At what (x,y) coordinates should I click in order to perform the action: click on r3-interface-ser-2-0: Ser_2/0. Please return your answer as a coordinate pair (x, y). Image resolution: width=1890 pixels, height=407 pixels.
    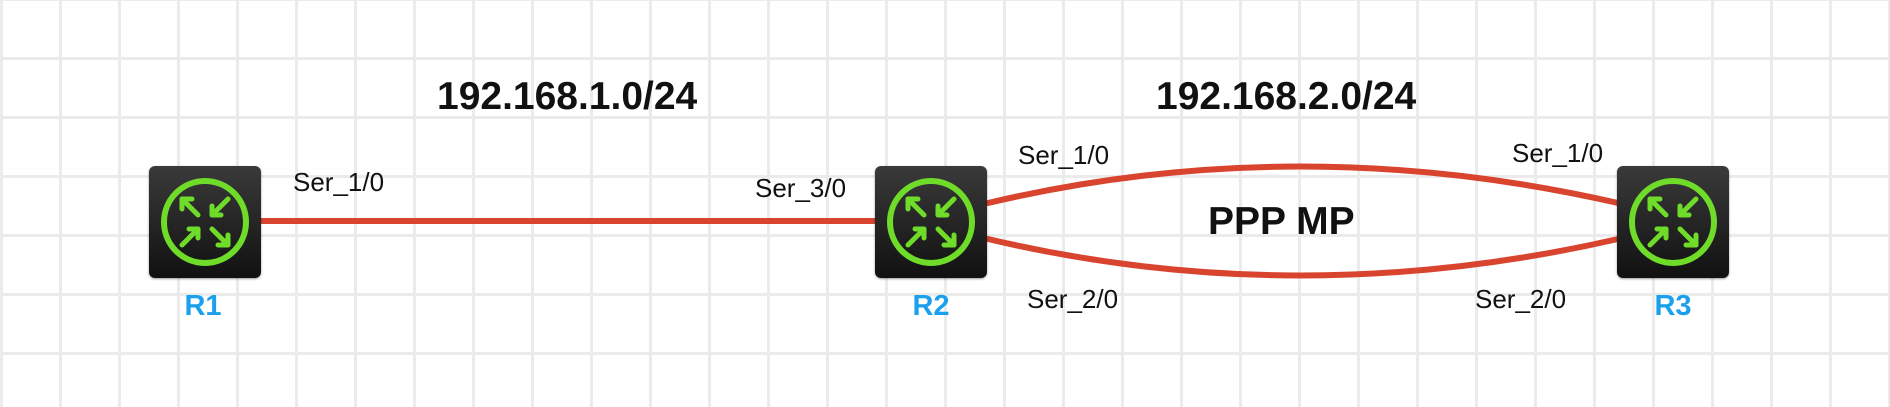
    Looking at the image, I should click on (1521, 299).